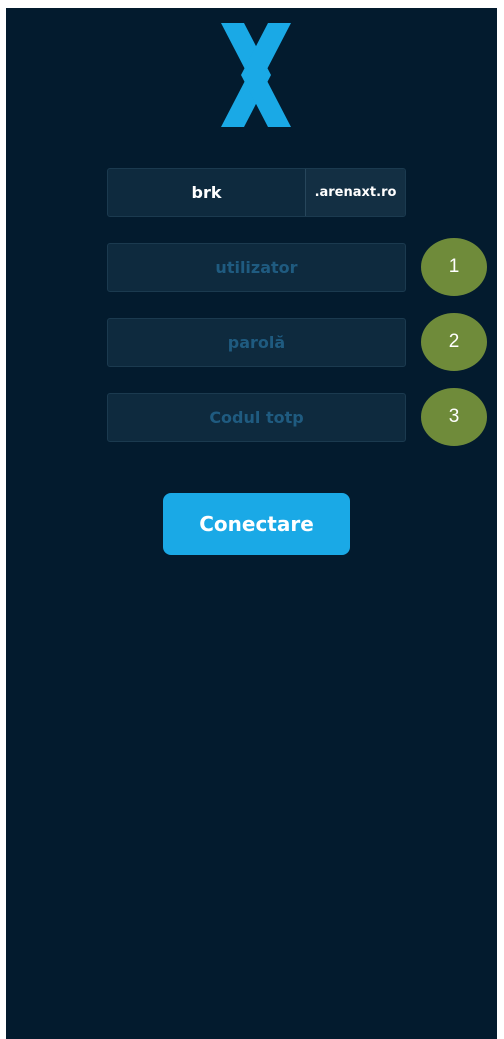 The width and height of the screenshot is (504, 1039). Describe the element at coordinates (206, 192) in the screenshot. I see `subdomain-input: brk` at that location.